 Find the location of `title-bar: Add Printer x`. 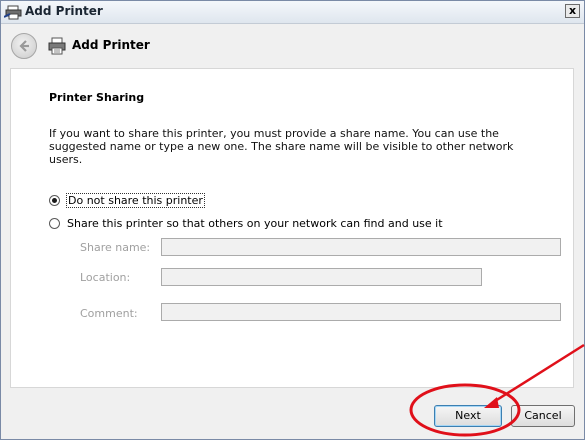

title-bar: Add Printer x is located at coordinates (292, 12).